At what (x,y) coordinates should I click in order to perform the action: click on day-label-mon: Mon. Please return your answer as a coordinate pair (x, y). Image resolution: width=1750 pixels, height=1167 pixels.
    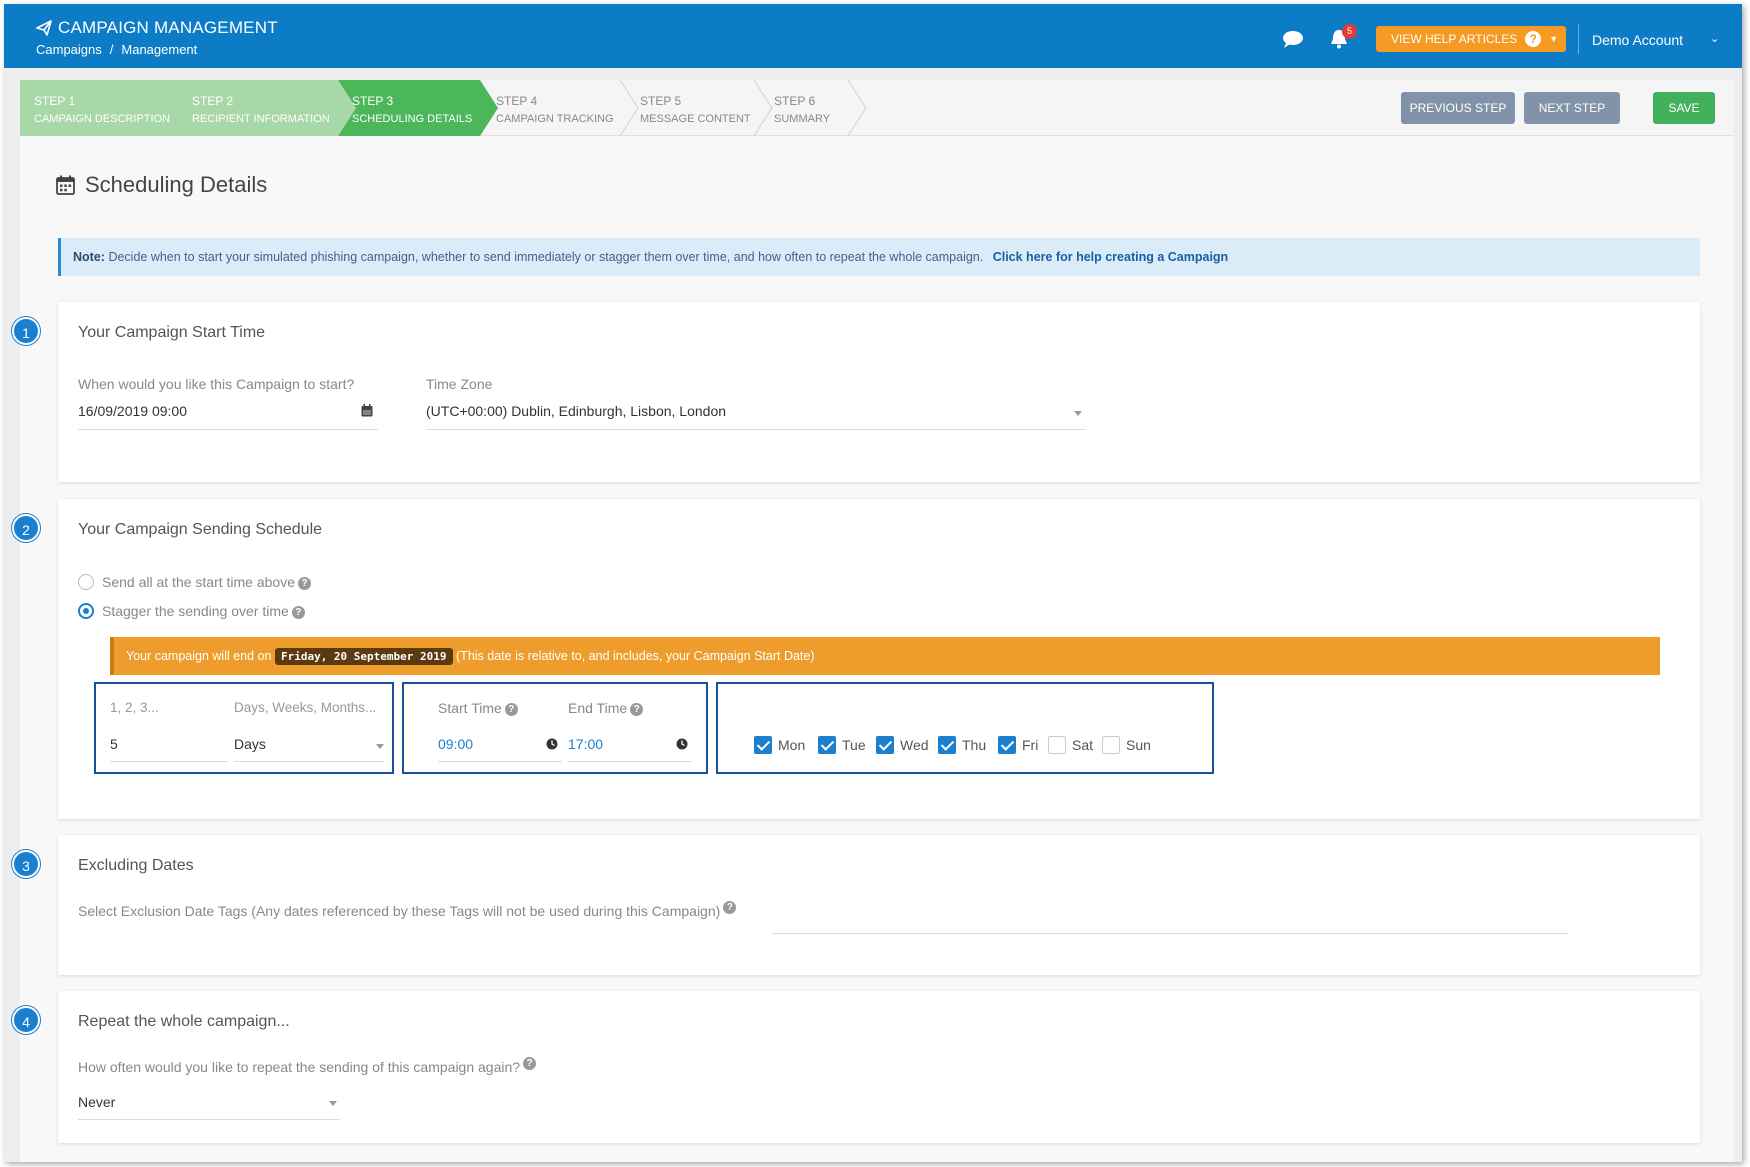
    Looking at the image, I should click on (792, 745).